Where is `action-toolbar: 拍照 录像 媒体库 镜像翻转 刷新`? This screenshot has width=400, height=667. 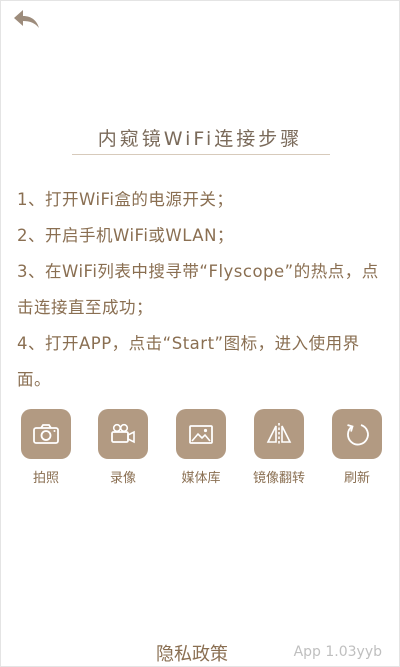
action-toolbar: 拍照 录像 媒体库 镜像翻转 刷新 is located at coordinates (200, 449).